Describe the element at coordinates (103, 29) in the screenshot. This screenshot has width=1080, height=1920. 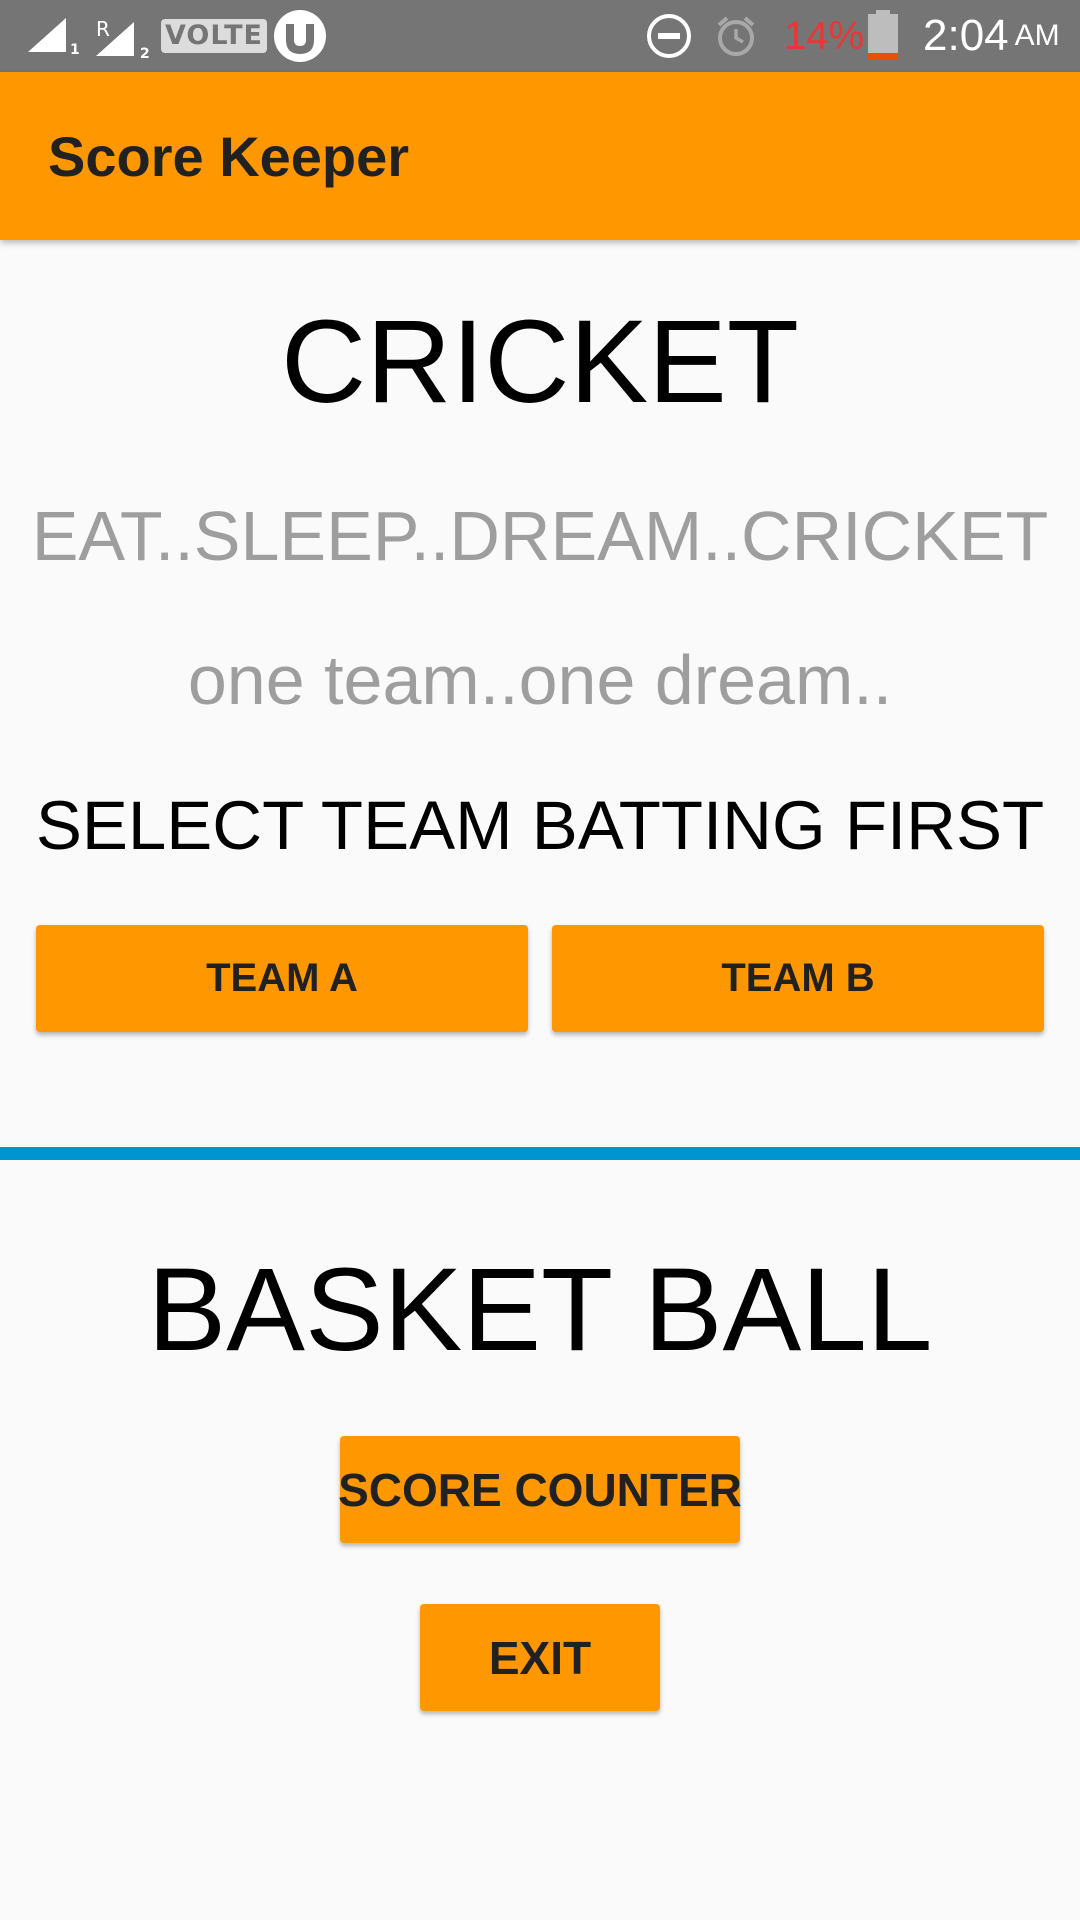
I see `roaming-label: R` at that location.